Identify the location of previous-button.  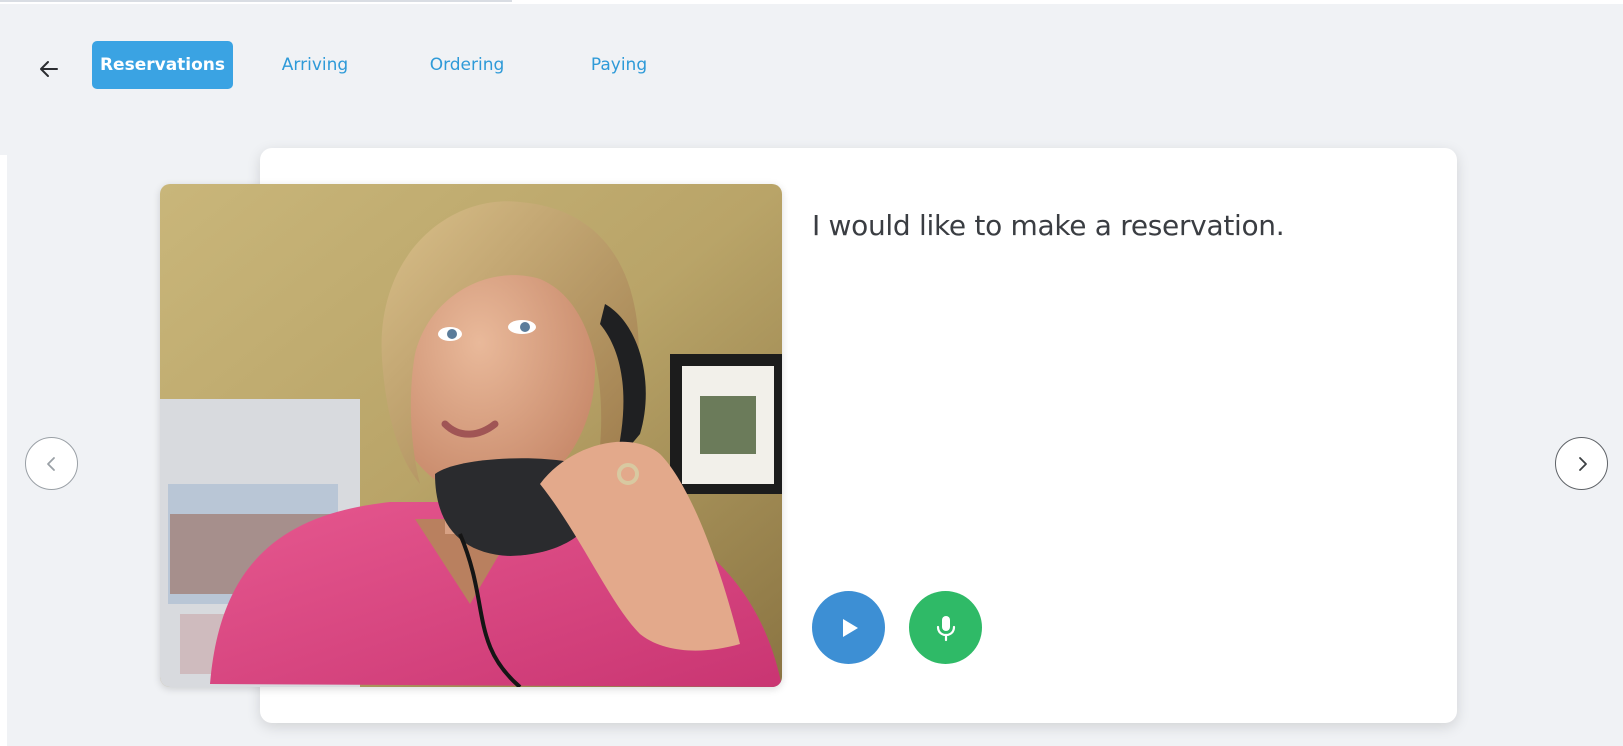
(51, 463).